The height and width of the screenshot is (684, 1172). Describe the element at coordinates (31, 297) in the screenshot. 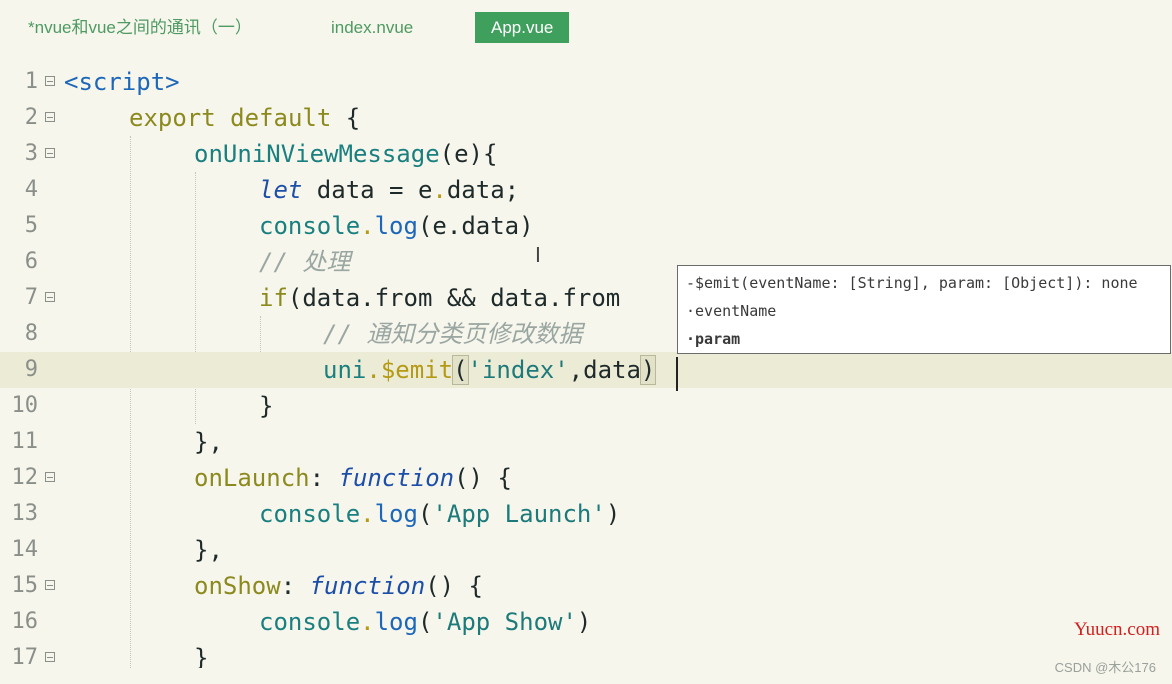

I see `line-number: 7` at that location.